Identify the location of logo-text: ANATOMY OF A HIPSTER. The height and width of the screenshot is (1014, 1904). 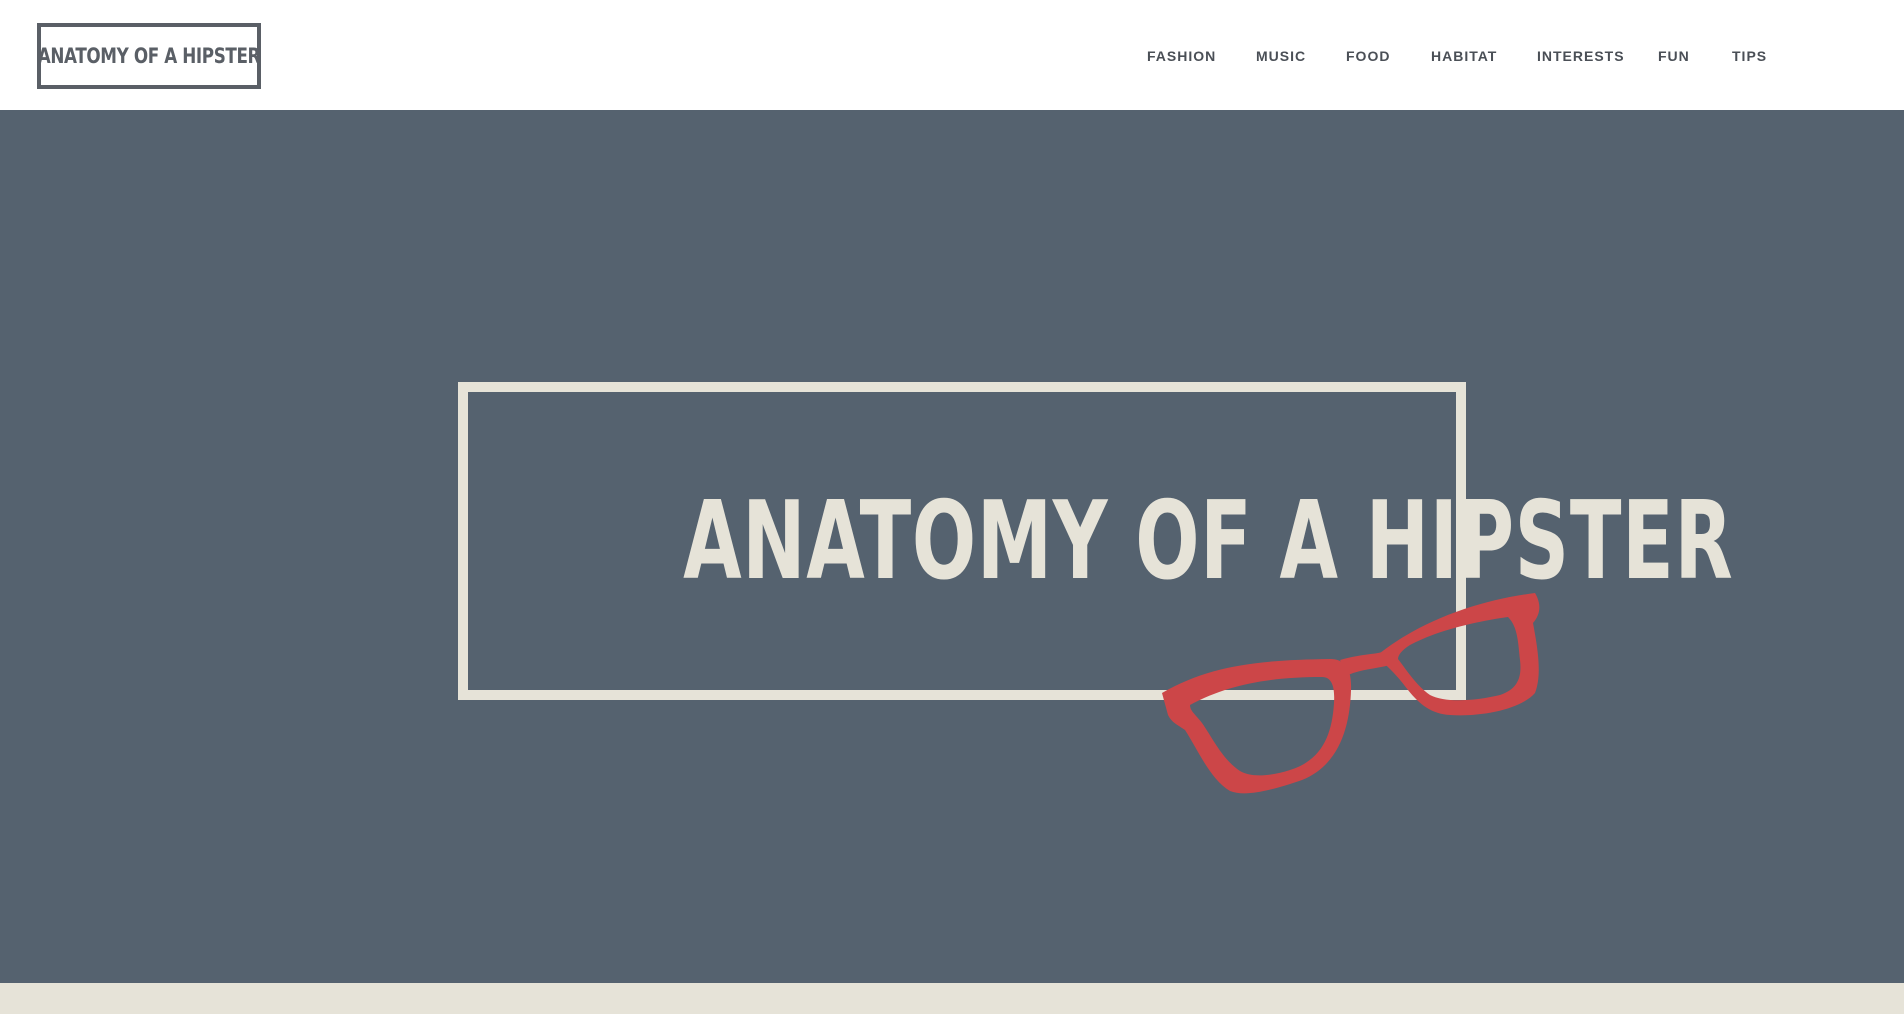
(149, 56).